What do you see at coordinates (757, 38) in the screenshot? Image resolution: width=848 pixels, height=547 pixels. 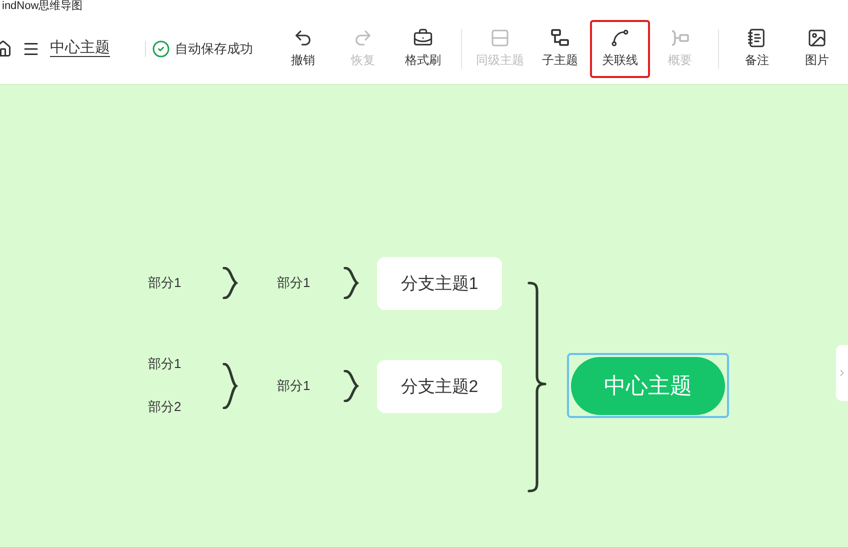 I see `note-icon` at bounding box center [757, 38].